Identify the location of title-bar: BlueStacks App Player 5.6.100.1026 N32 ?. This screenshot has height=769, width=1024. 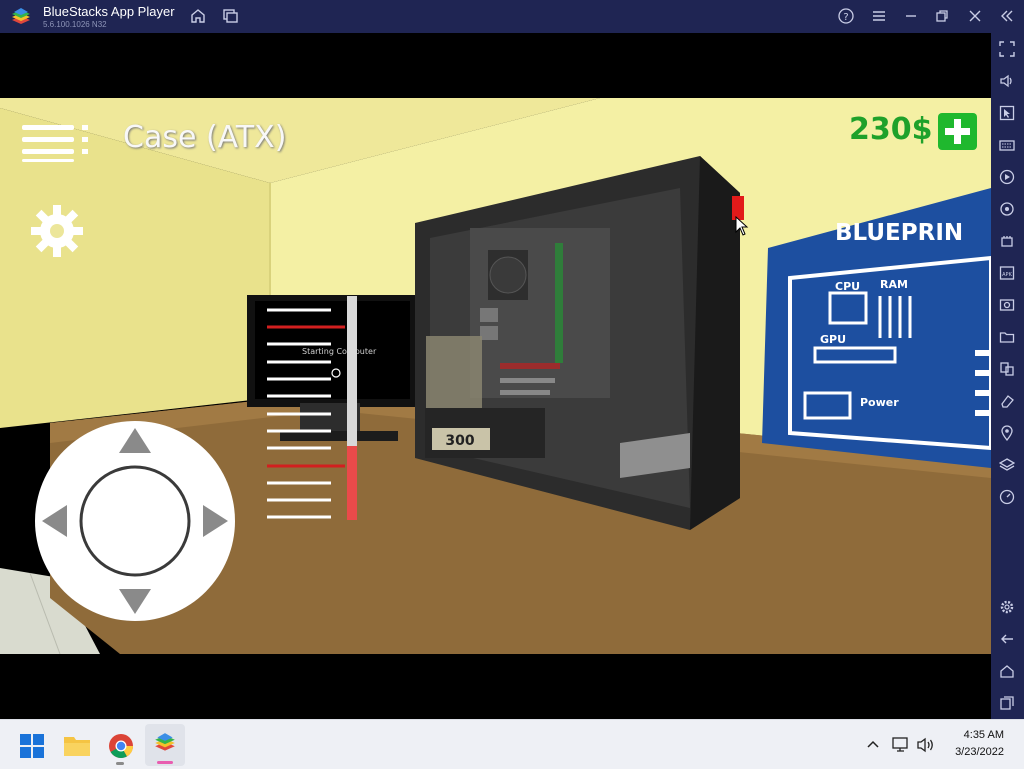
(512, 16).